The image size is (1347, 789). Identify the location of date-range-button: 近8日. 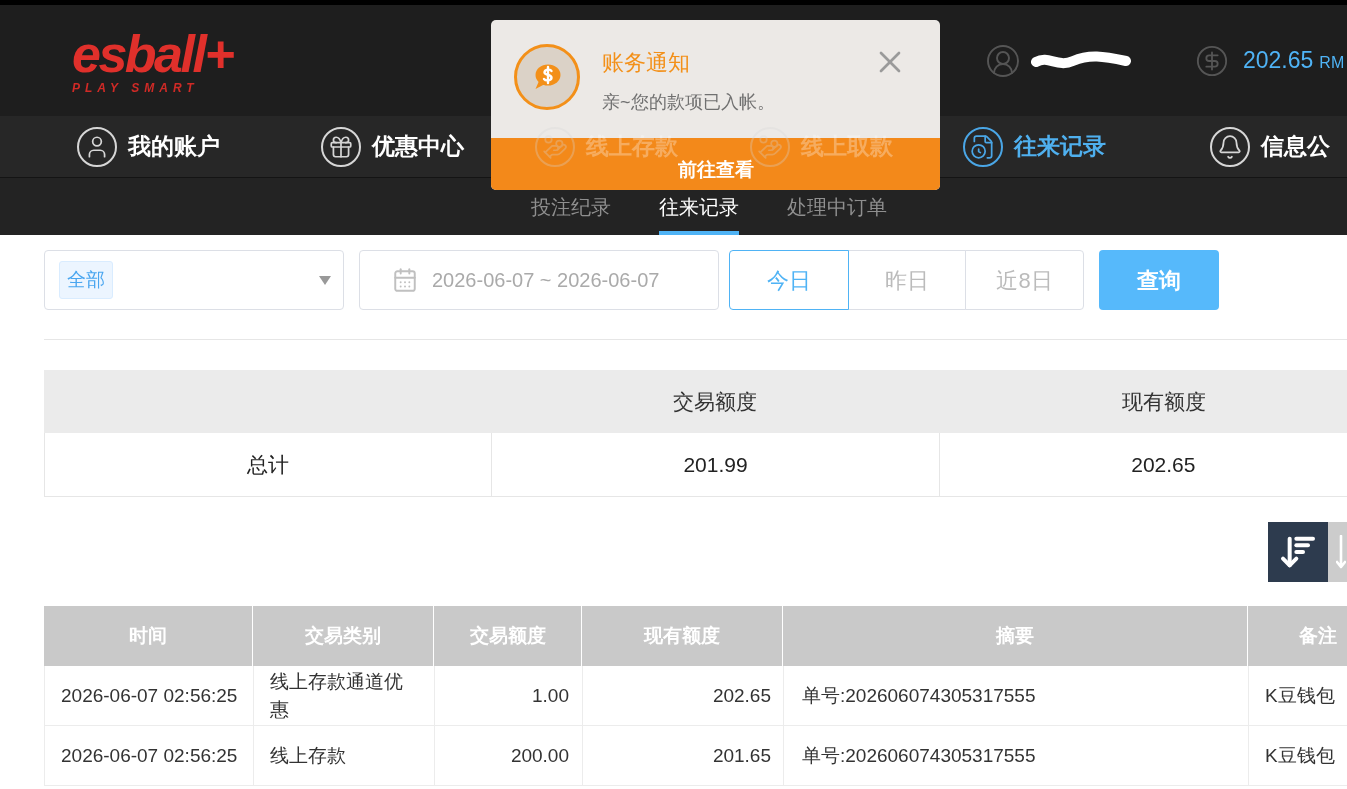
(1024, 280).